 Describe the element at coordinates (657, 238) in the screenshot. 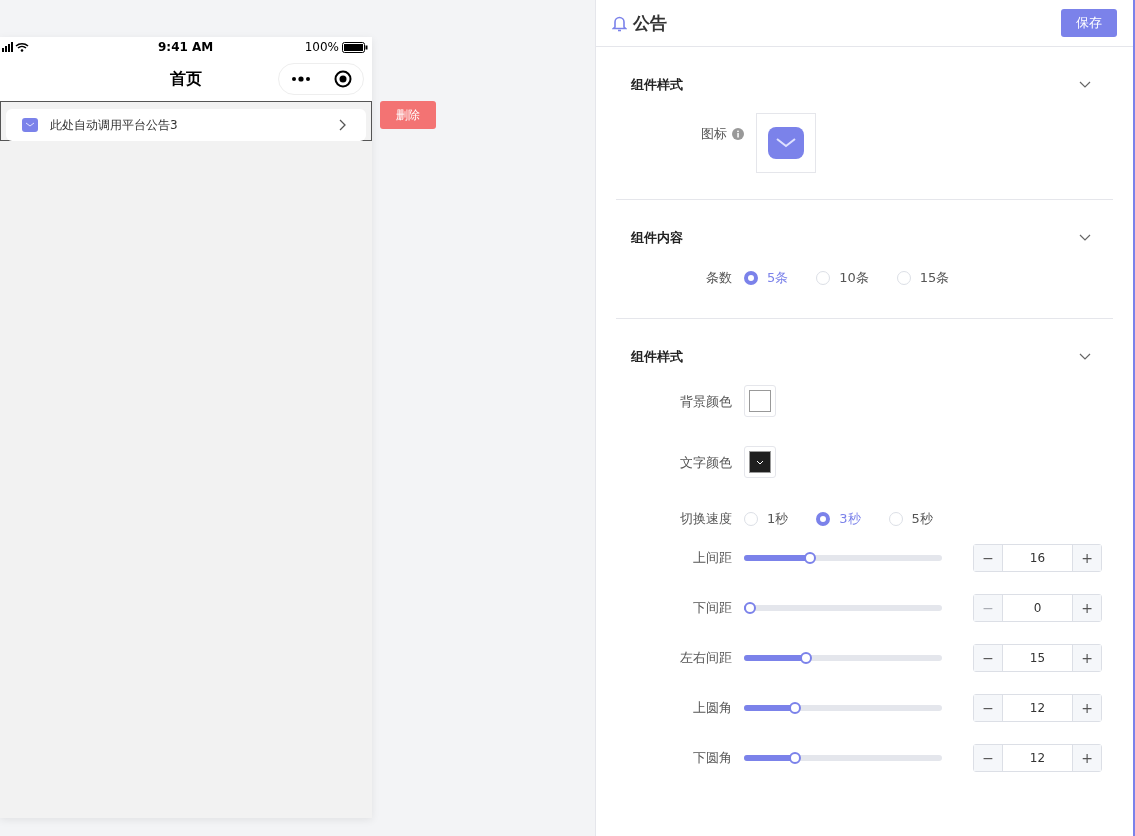

I see `section-title: 组件内容` at that location.